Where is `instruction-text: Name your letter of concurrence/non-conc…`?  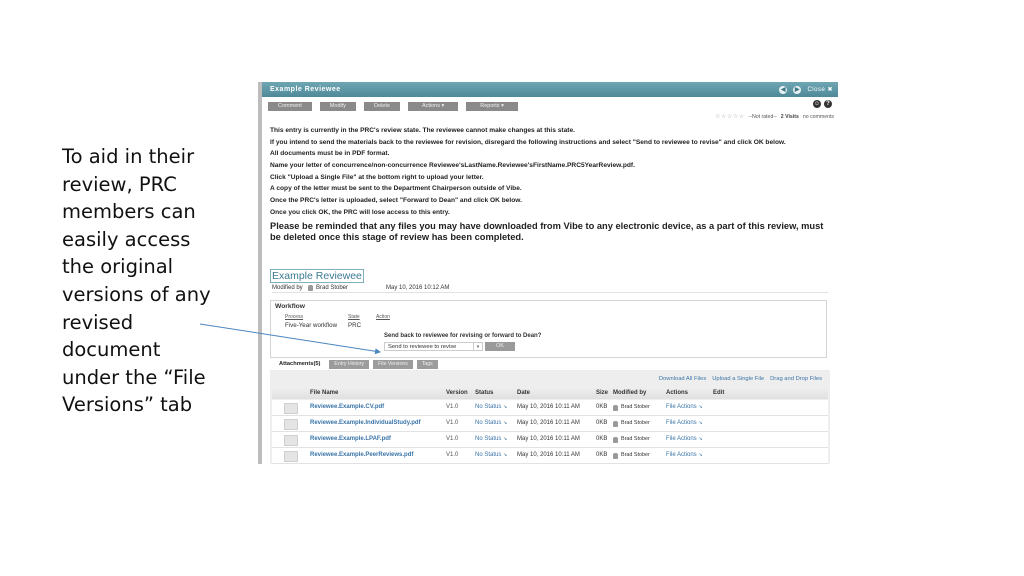 instruction-text: Name your letter of concurrence/non-conc… is located at coordinates (452, 166).